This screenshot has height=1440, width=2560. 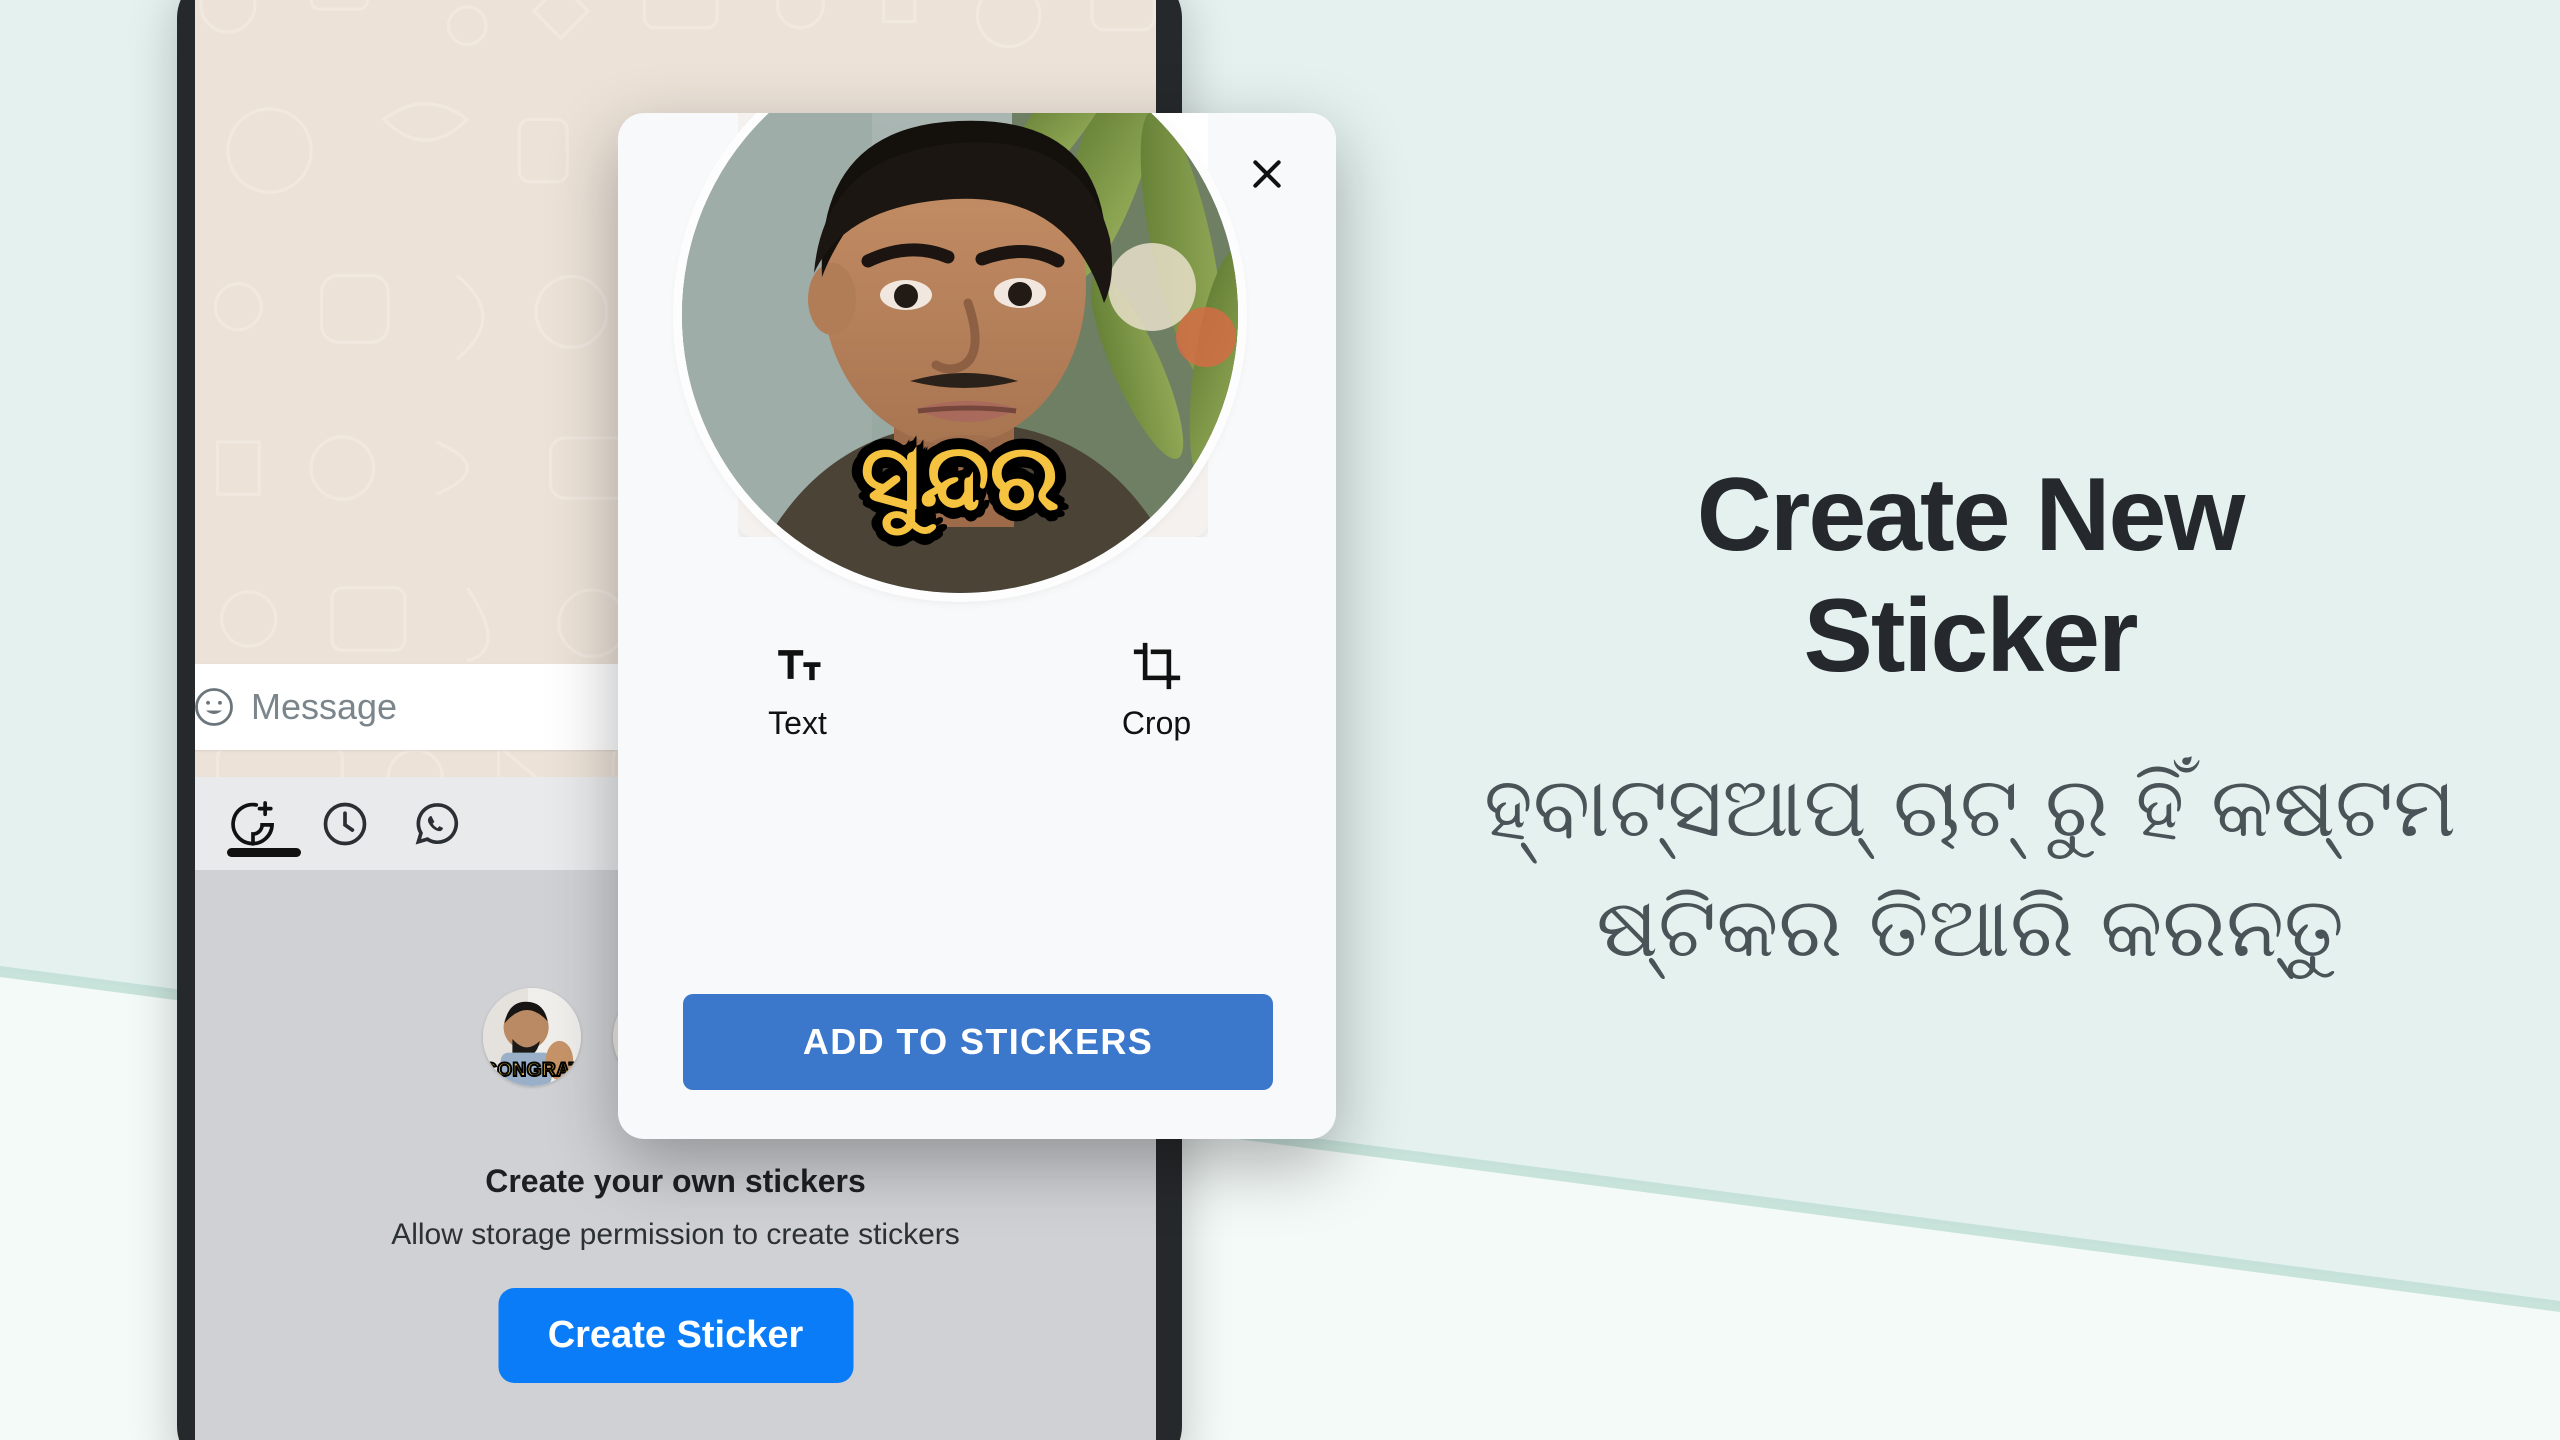 What do you see at coordinates (1156, 666) in the screenshot?
I see `crop-icon` at bounding box center [1156, 666].